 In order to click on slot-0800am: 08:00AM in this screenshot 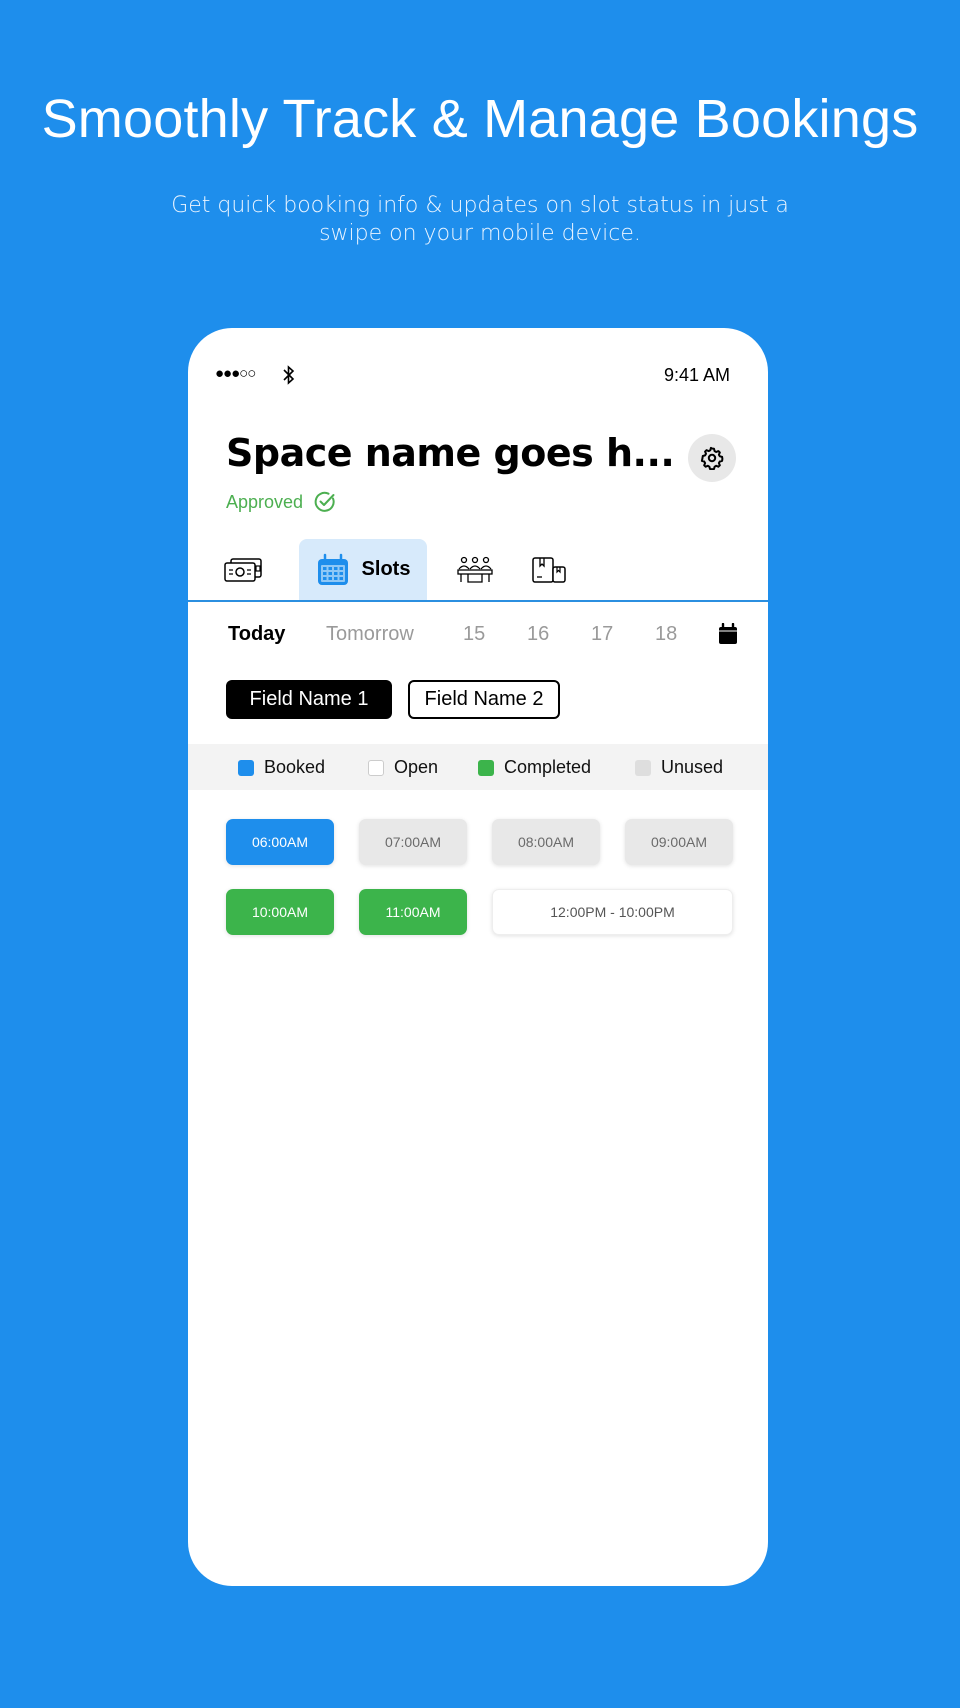, I will do `click(546, 842)`.